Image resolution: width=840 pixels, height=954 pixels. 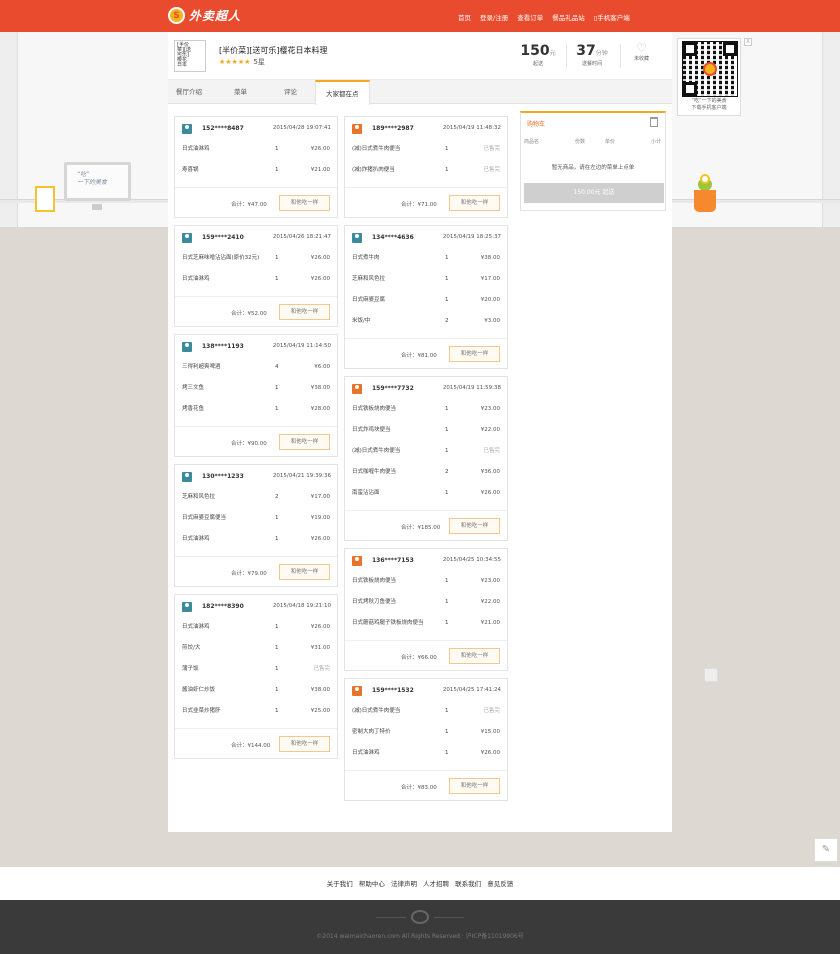 I want to click on footer-link-contact: 联系我们, so click(x=468, y=884).